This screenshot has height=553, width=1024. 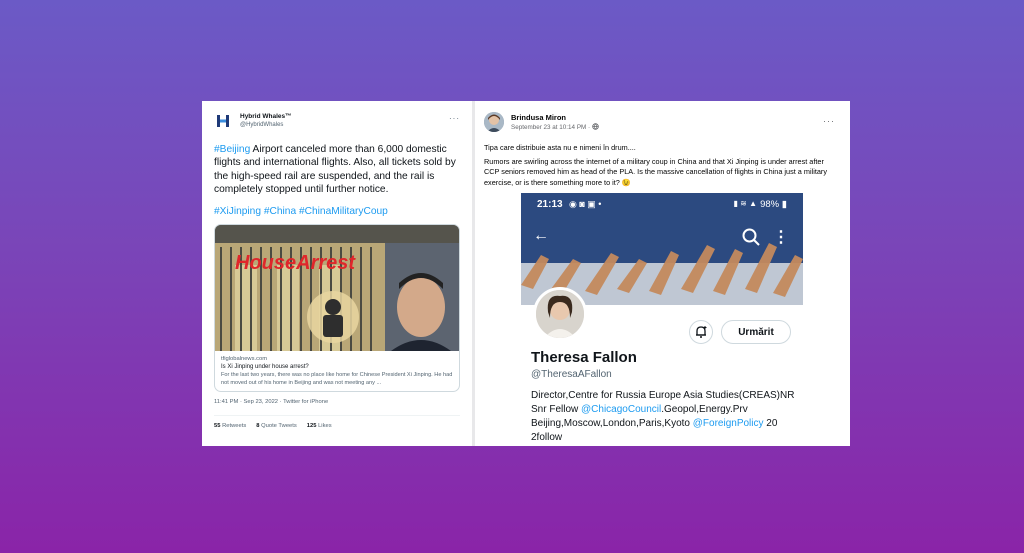 I want to click on post-date-text: September 23 at 10:14 PM ·, so click(x=551, y=127).